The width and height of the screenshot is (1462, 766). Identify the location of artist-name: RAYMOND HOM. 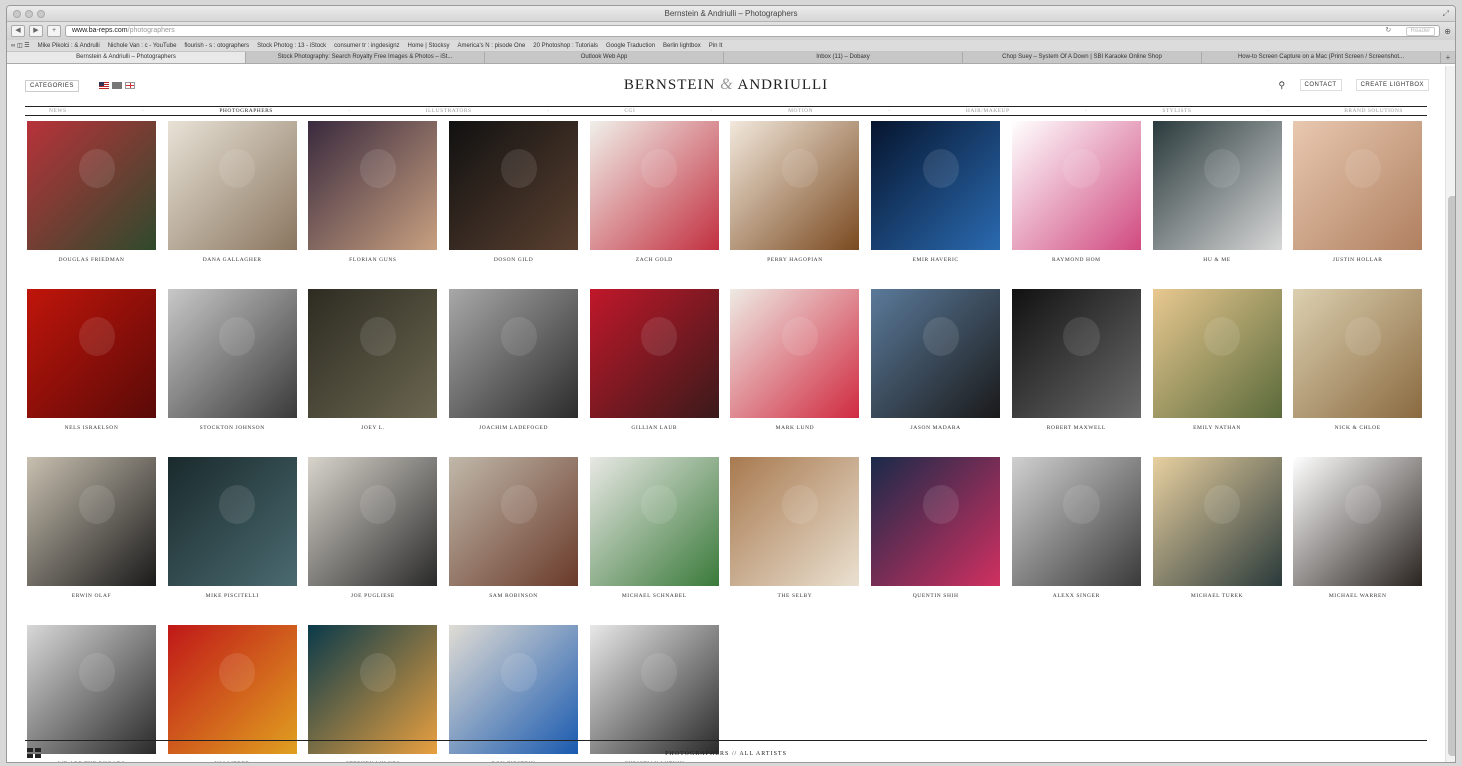
(1076, 260).